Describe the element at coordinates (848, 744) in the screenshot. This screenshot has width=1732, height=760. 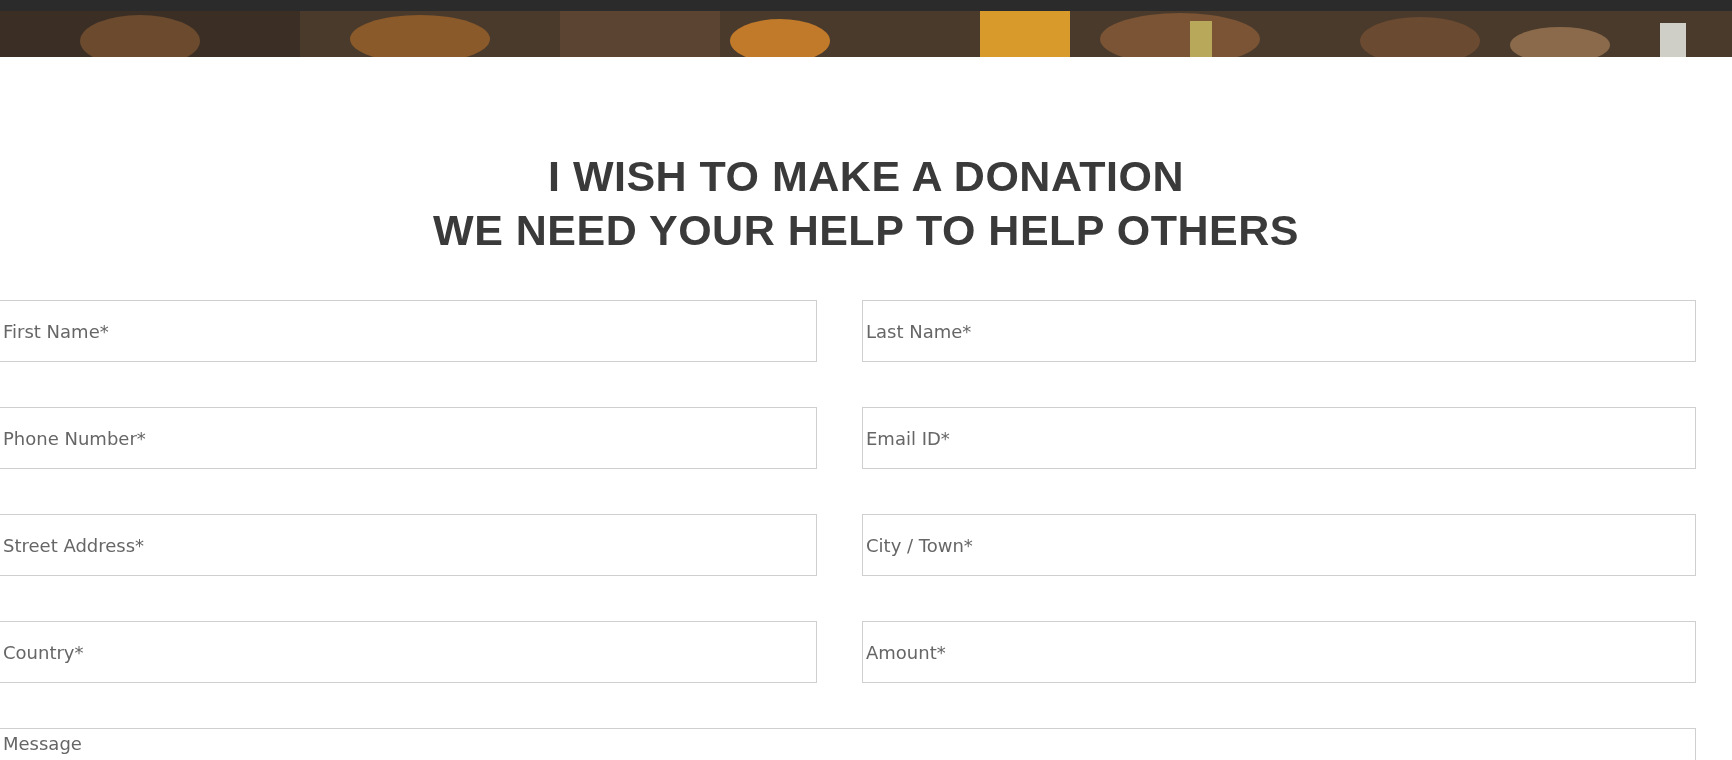
I see `message-field: Message` at that location.